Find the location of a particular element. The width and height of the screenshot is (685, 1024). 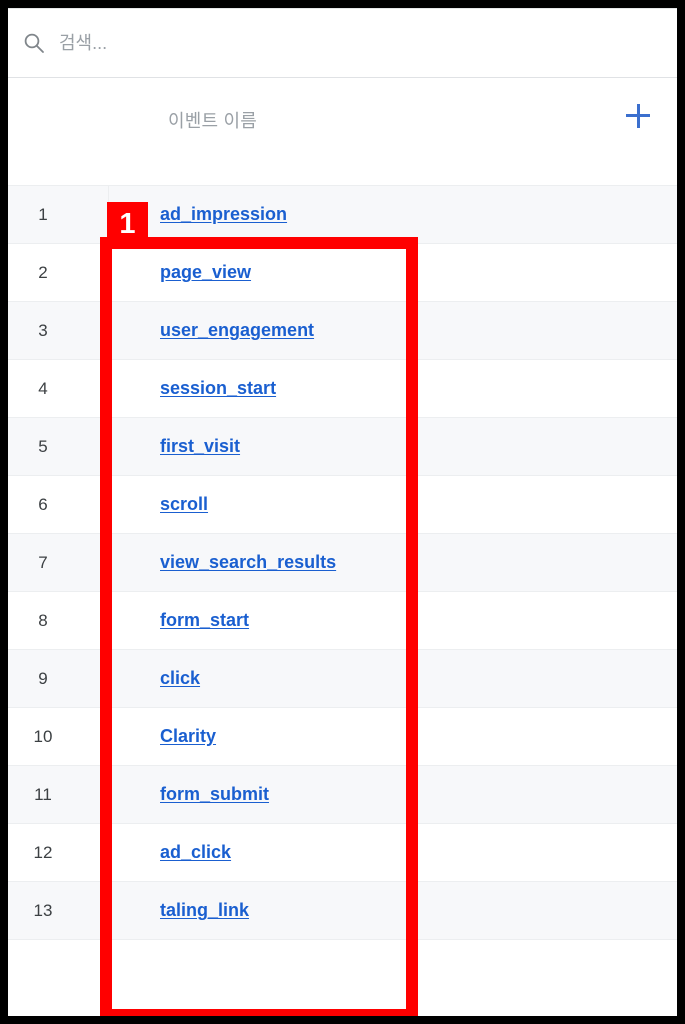

event-name-link: Clarity is located at coordinates (188, 736).